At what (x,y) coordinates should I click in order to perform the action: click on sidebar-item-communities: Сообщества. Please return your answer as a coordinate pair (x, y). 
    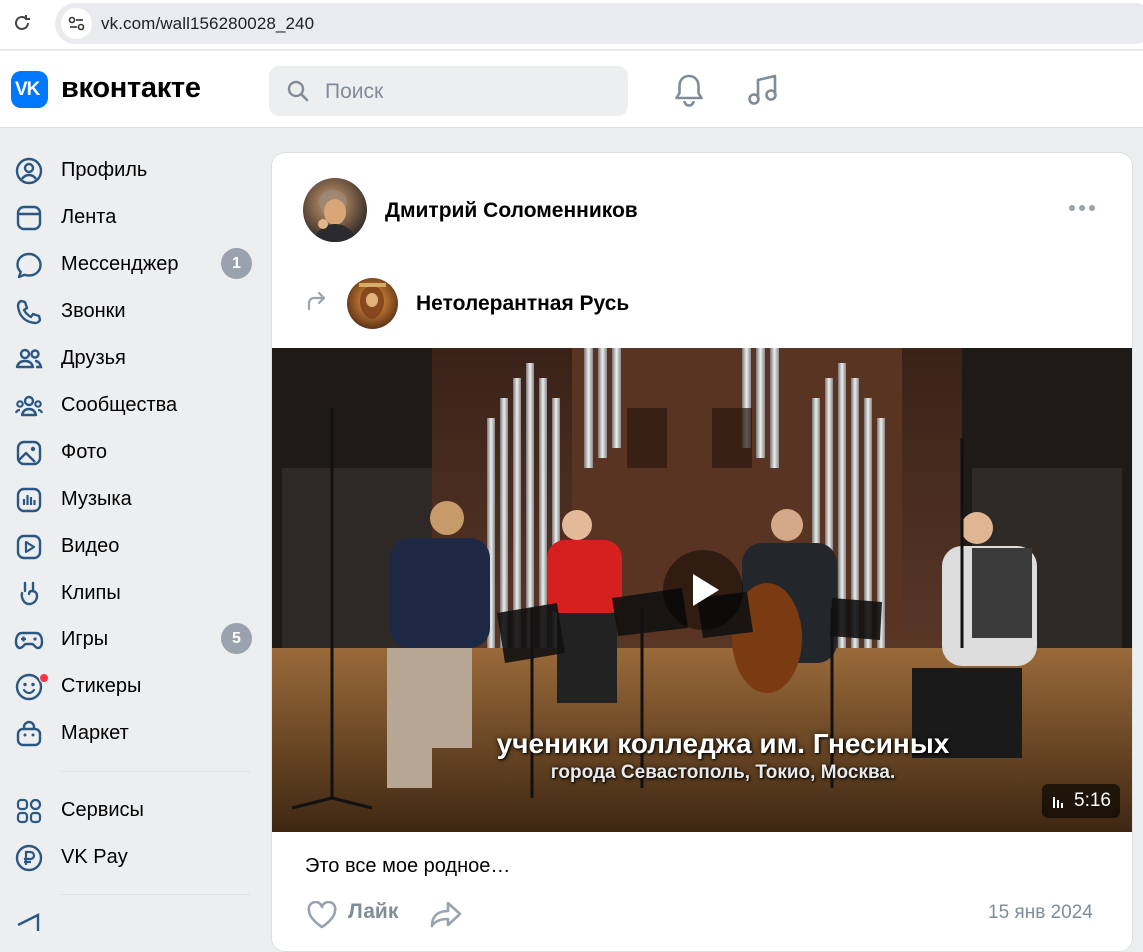
    Looking at the image, I should click on (130, 405).